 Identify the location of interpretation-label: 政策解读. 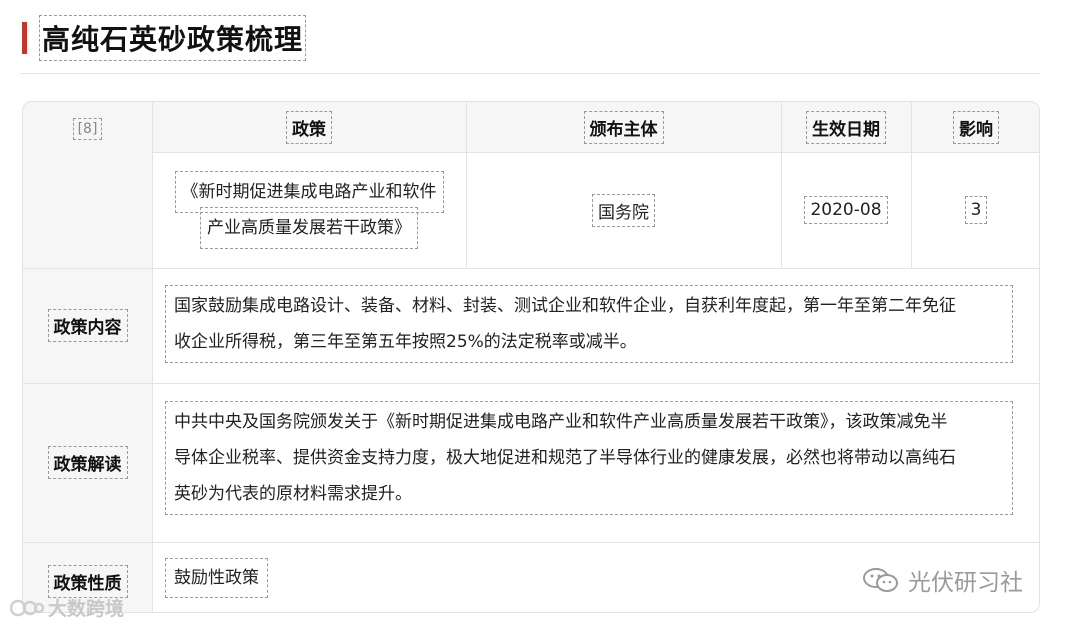
(87, 462).